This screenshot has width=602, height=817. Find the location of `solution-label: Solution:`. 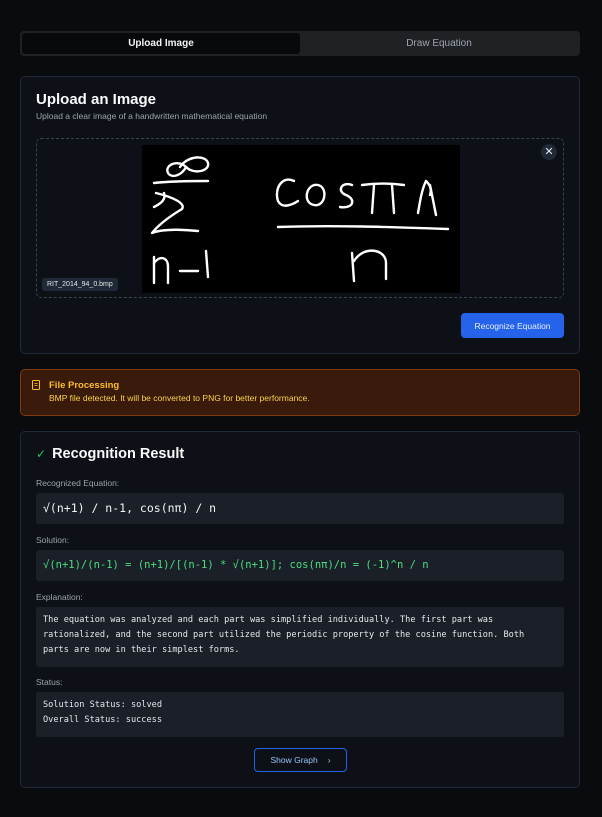

solution-label: Solution: is located at coordinates (53, 540).